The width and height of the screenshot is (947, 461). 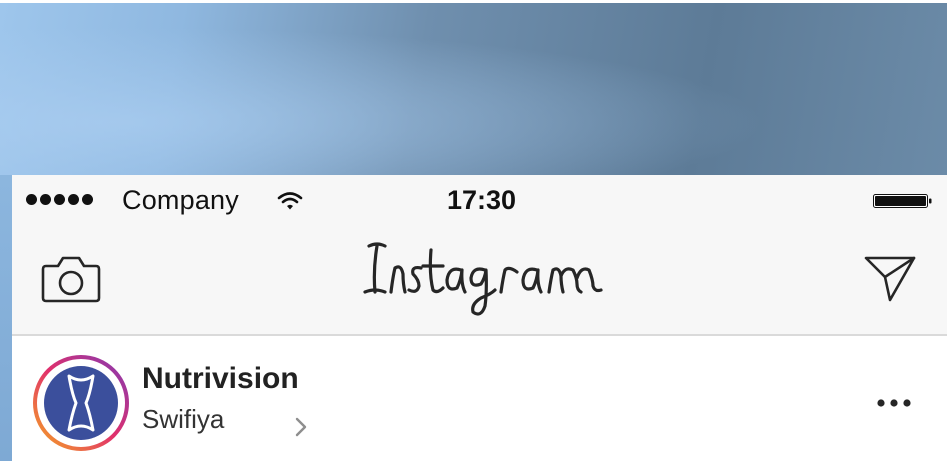 I want to click on account-name: Nutrivision, so click(x=220, y=379).